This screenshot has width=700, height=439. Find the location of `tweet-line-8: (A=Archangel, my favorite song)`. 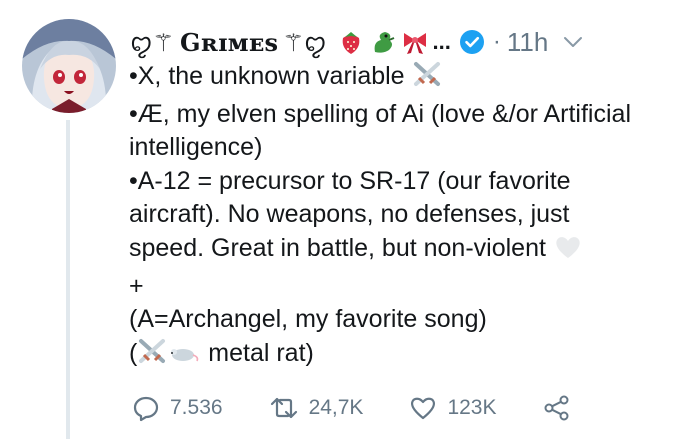

tweet-line-8: (A=Archangel, my favorite song) is located at coordinates (308, 319).